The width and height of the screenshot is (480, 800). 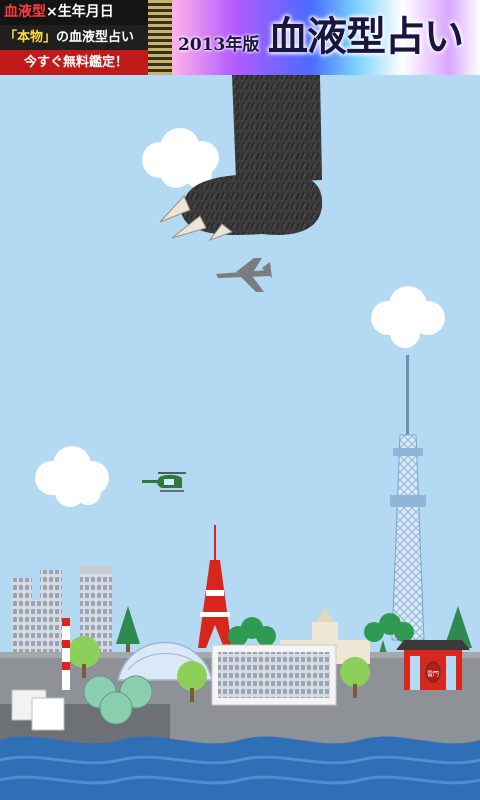 What do you see at coordinates (240, 768) in the screenshot?
I see `sea` at bounding box center [240, 768].